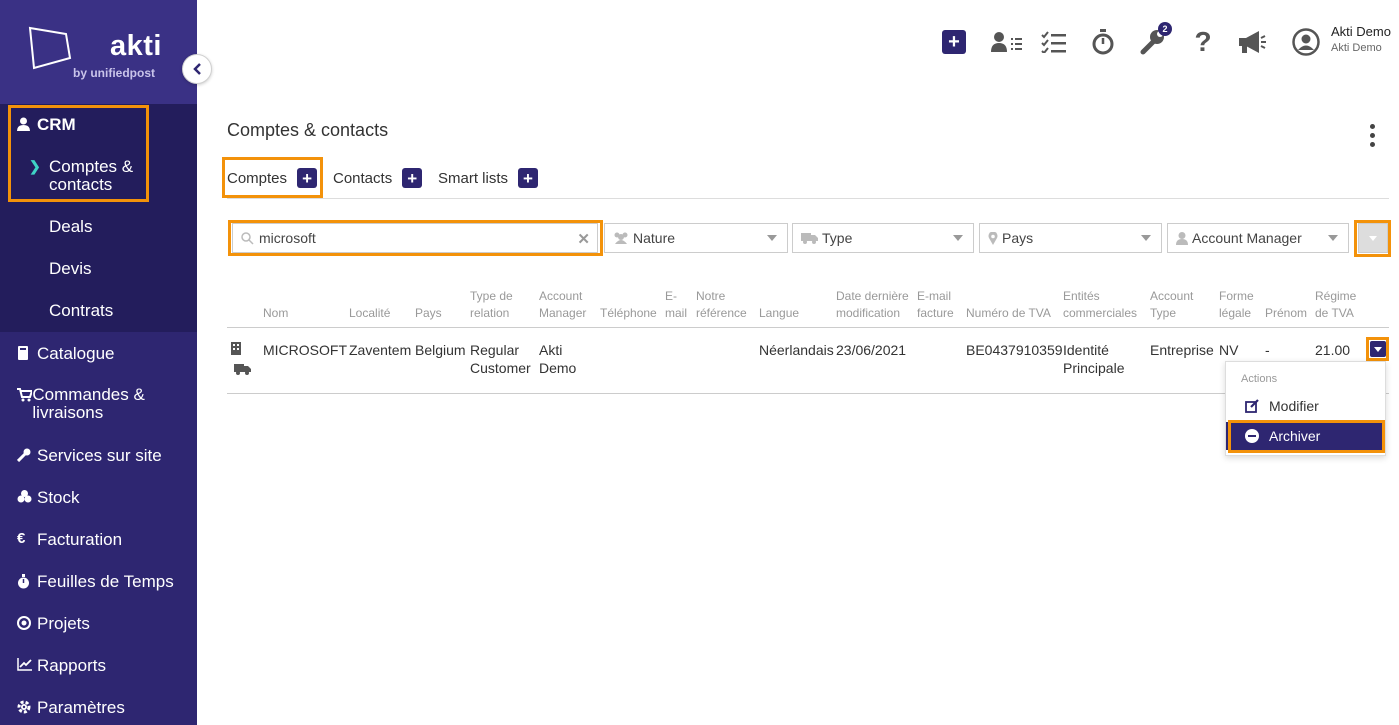 Image resolution: width=1399 pixels, height=725 pixels. I want to click on pays-select: Pays, so click(1070, 238).